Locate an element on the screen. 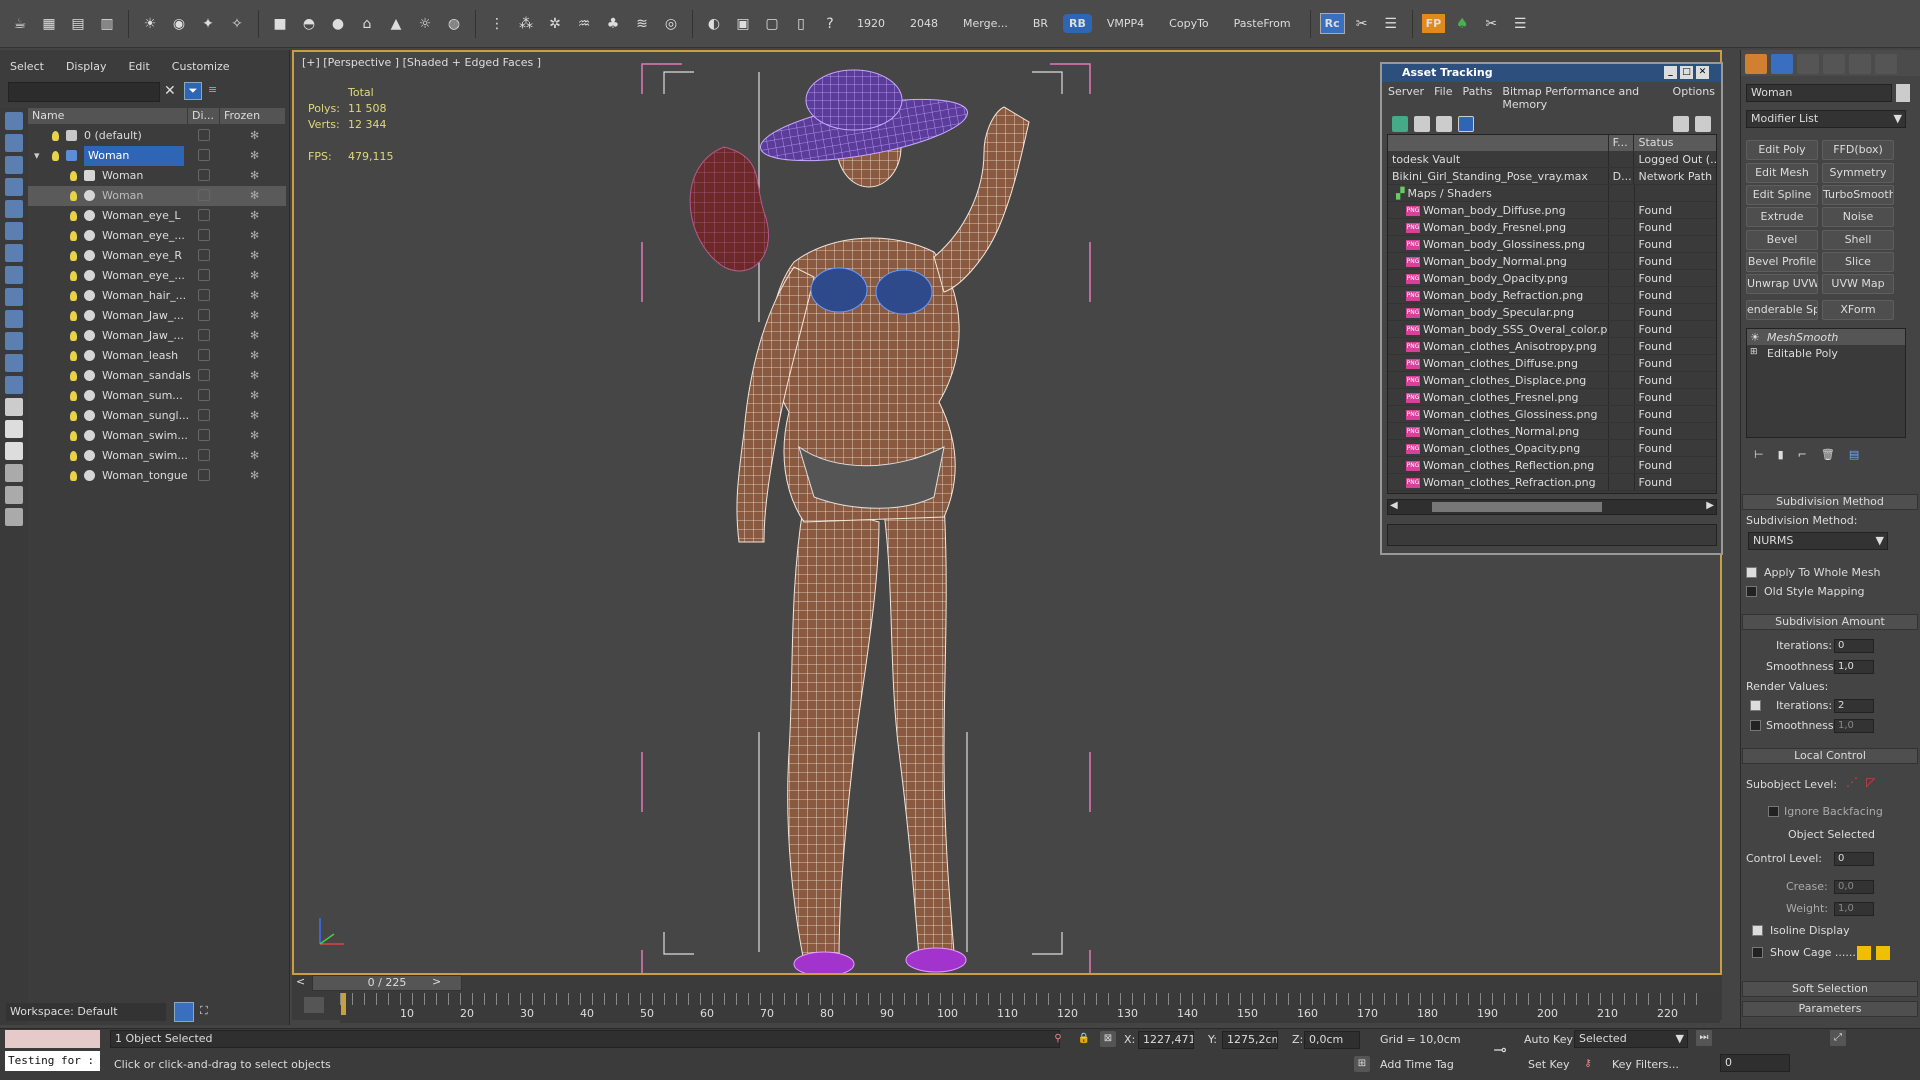  horizontal-scrollbar: ◀ ▶ is located at coordinates (1552, 507).